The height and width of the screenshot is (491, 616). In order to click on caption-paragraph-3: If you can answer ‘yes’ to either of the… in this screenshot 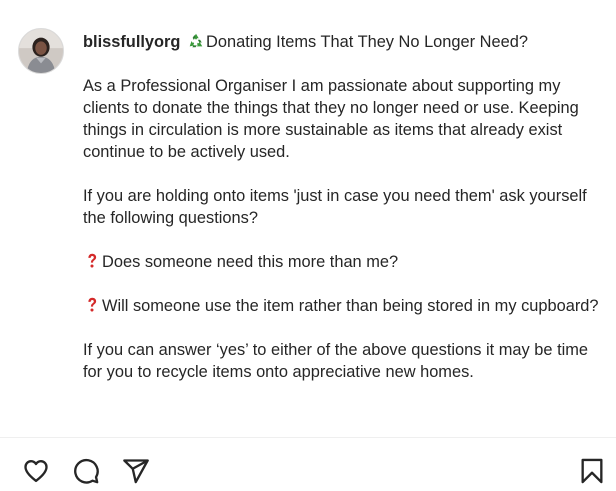, I will do `click(336, 361)`.